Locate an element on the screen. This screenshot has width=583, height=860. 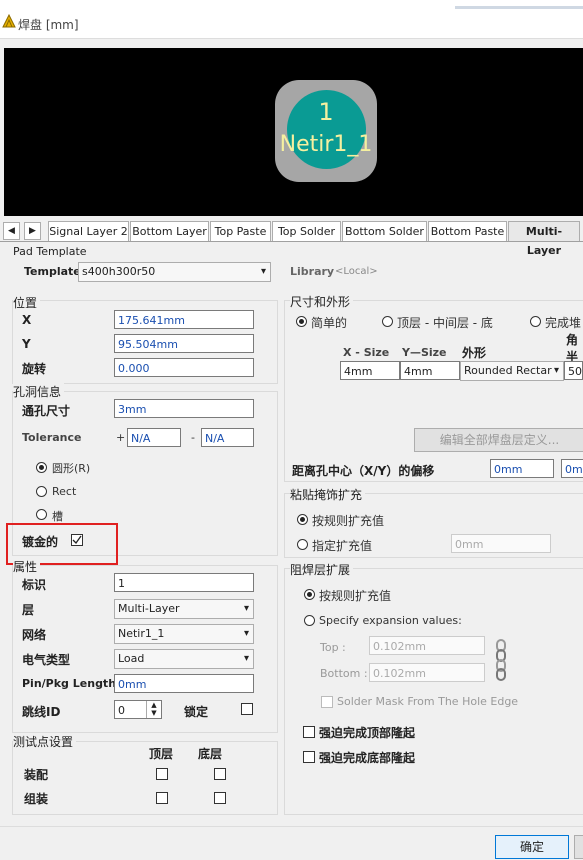
library-label: Library is located at coordinates (312, 271).